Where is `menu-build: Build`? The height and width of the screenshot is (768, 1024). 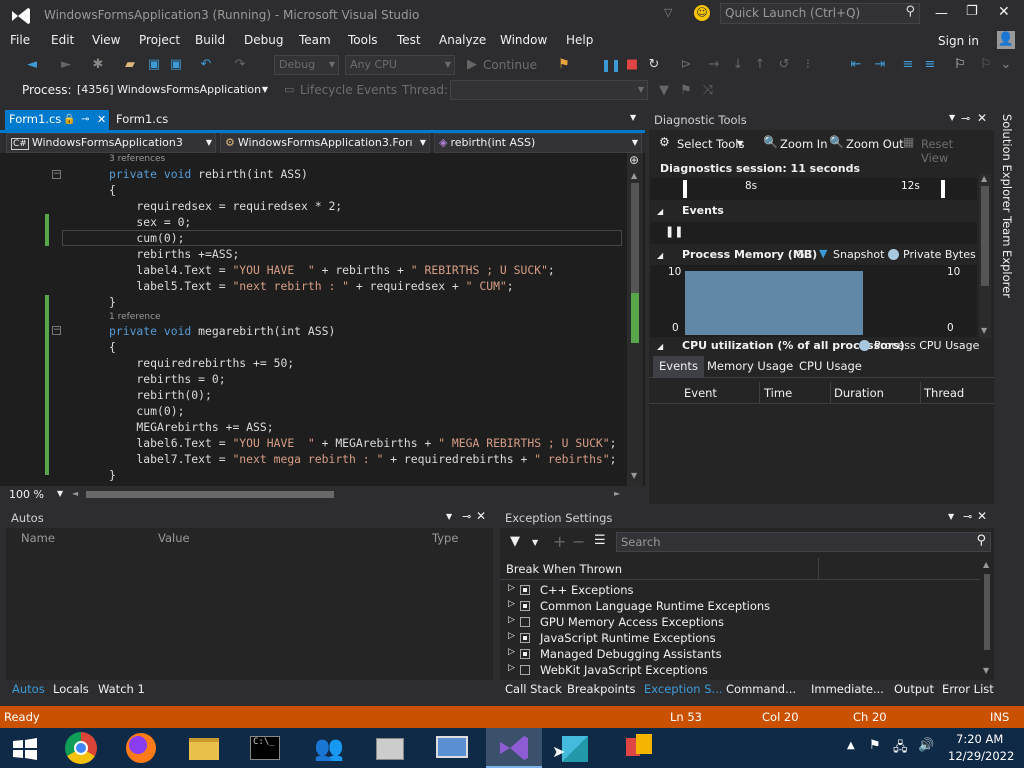
menu-build: Build is located at coordinates (210, 40).